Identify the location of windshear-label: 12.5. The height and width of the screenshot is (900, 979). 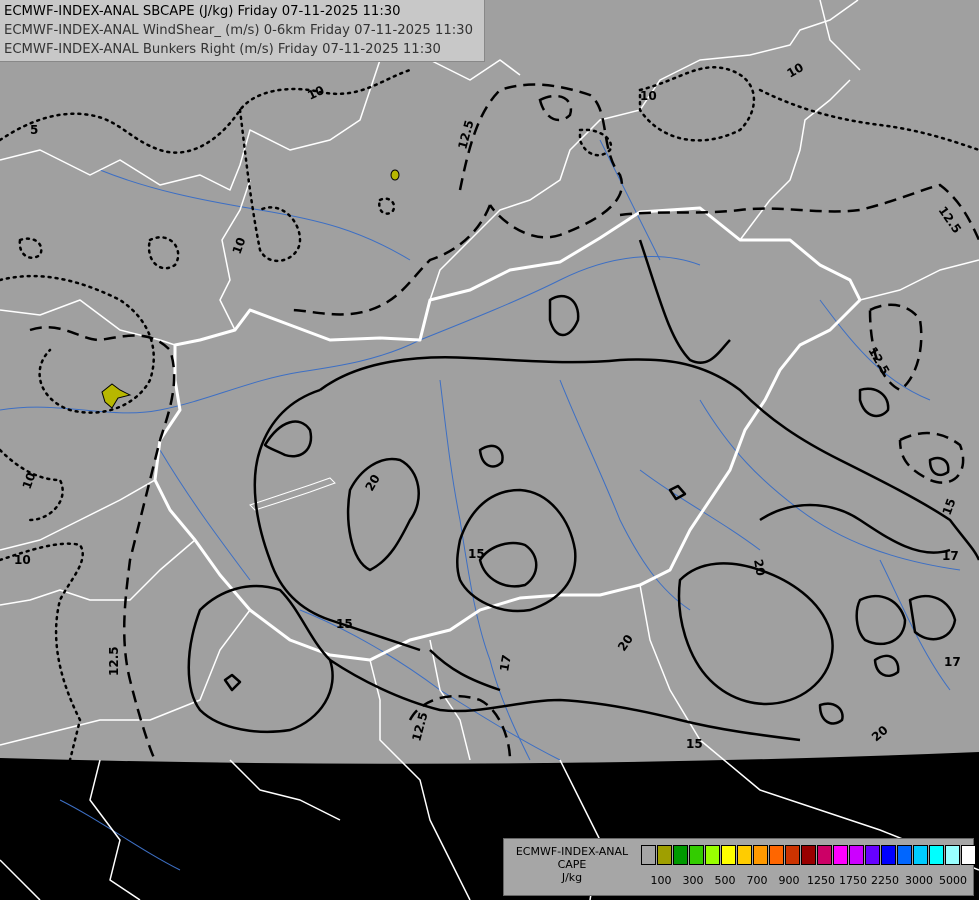
(114, 661).